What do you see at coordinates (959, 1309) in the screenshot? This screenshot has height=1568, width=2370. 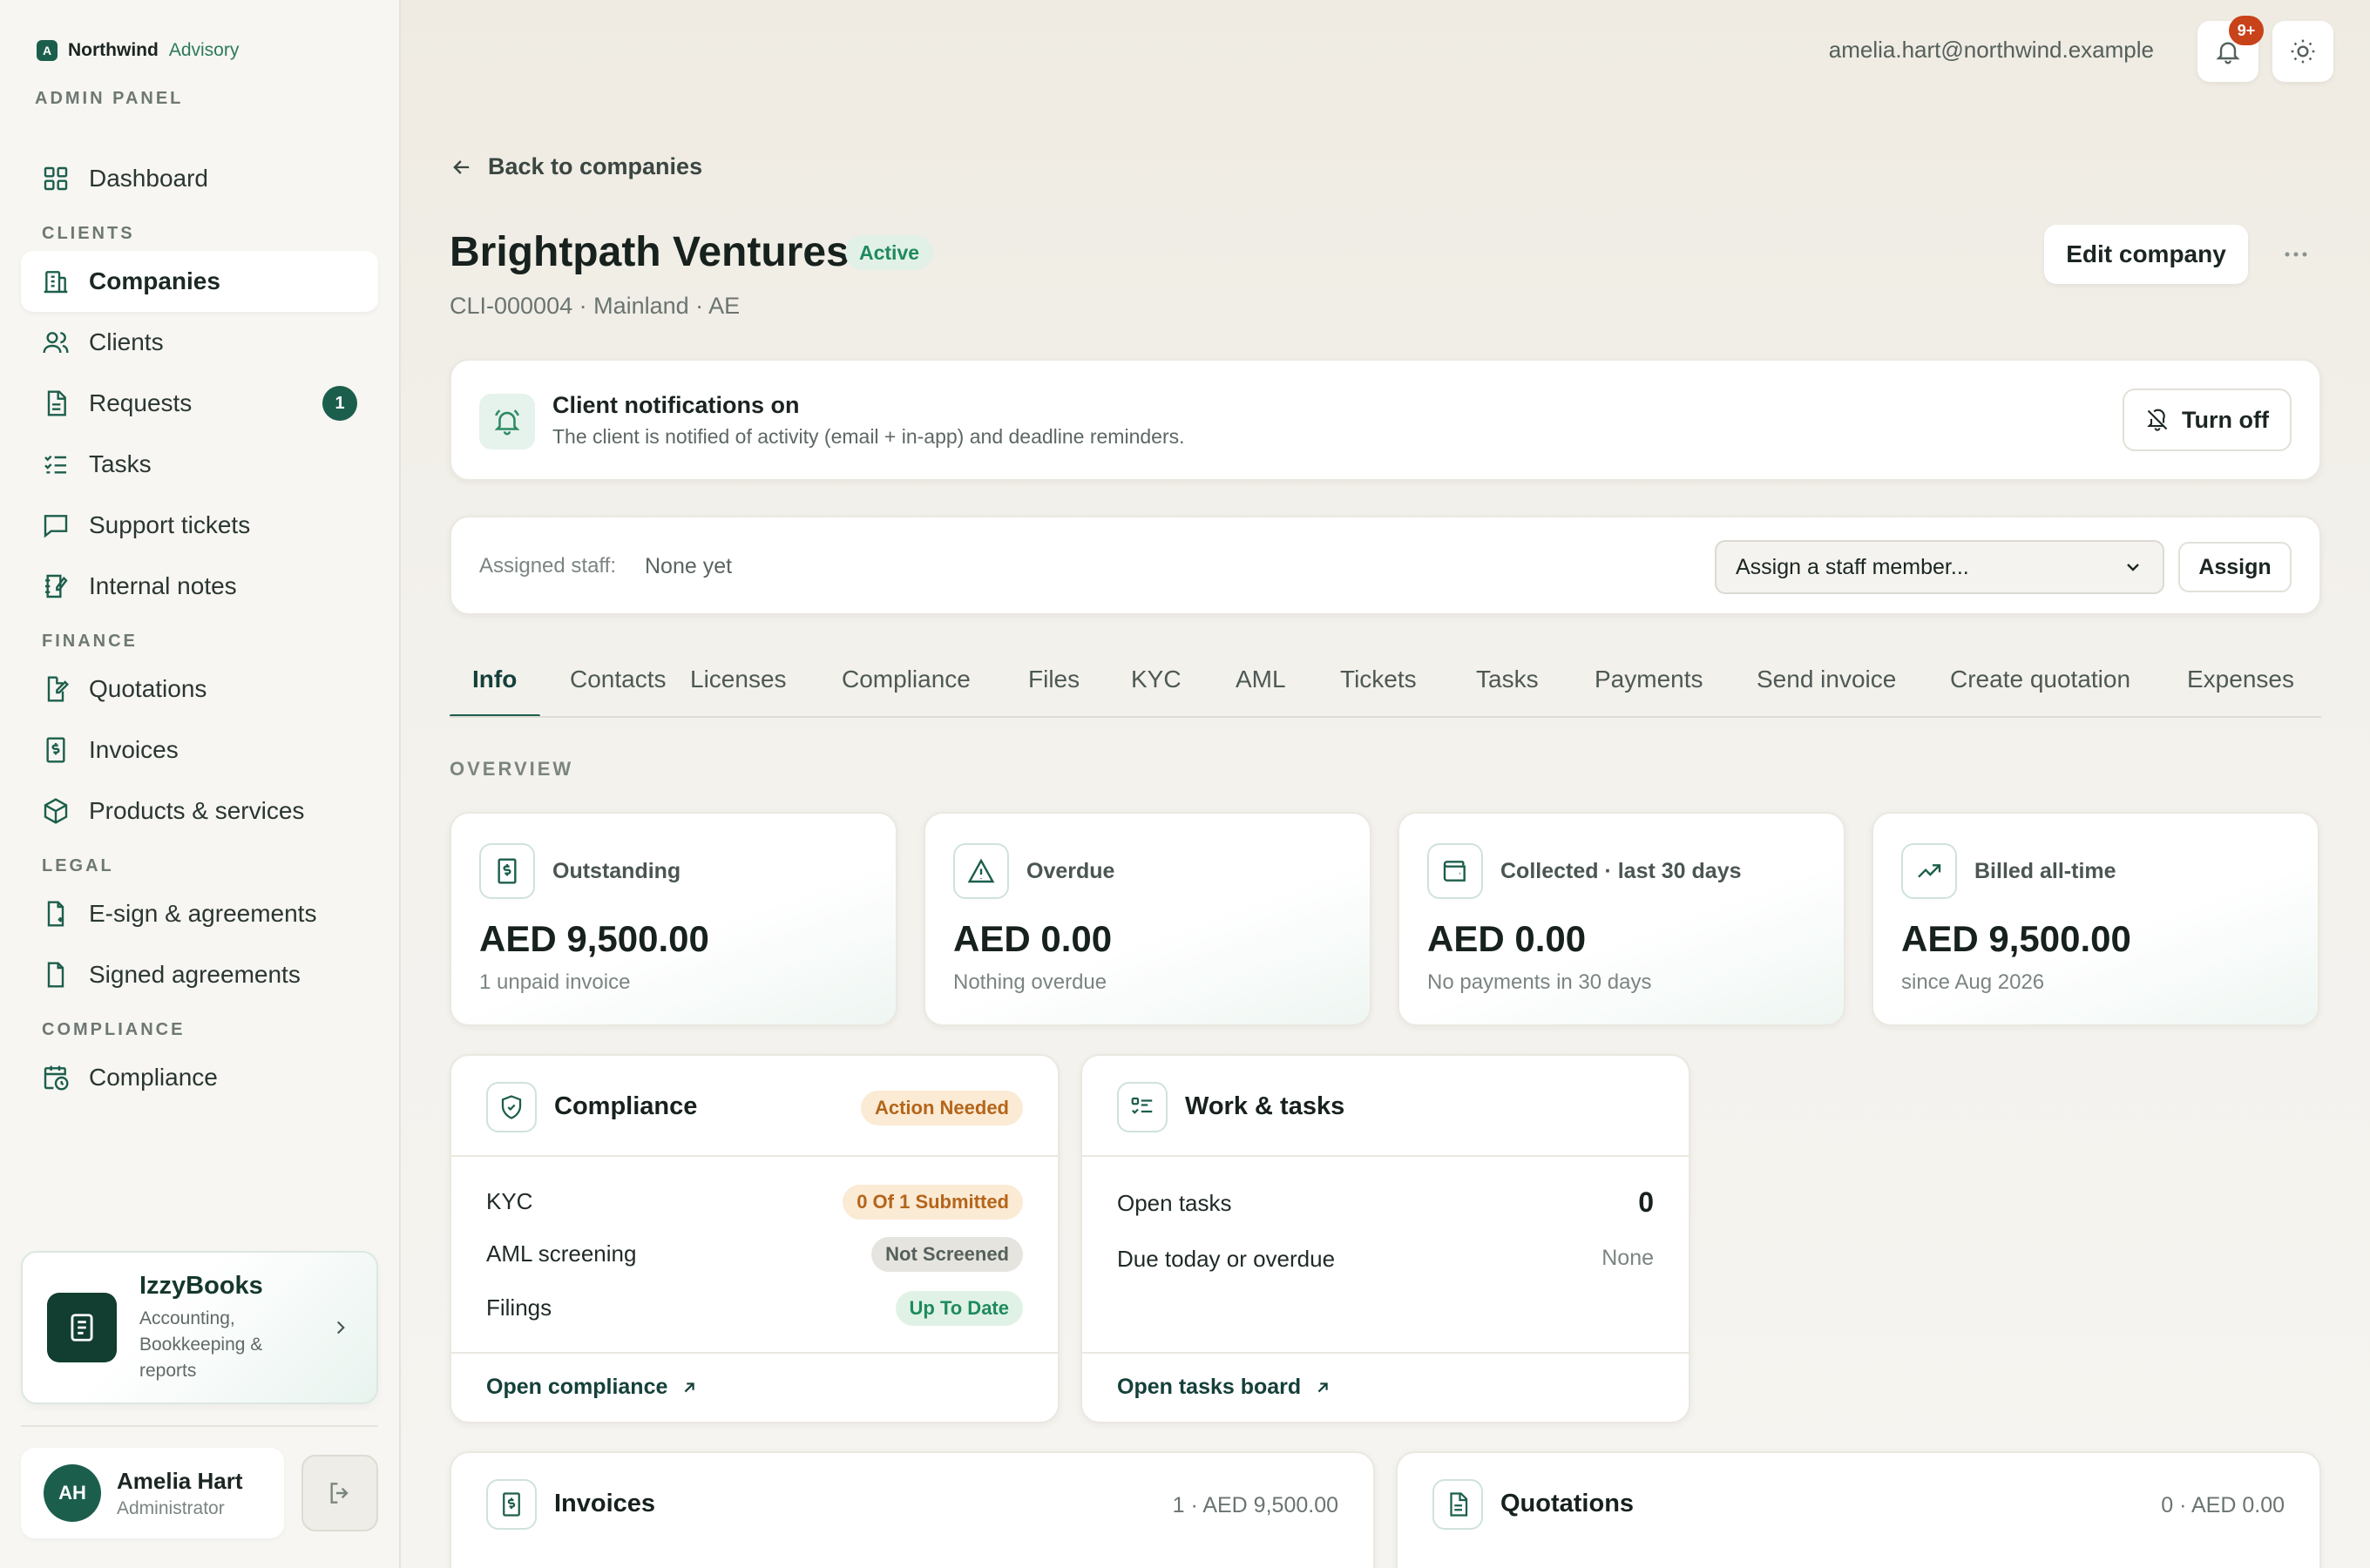 I see `filings-status-badge: Up To Date` at bounding box center [959, 1309].